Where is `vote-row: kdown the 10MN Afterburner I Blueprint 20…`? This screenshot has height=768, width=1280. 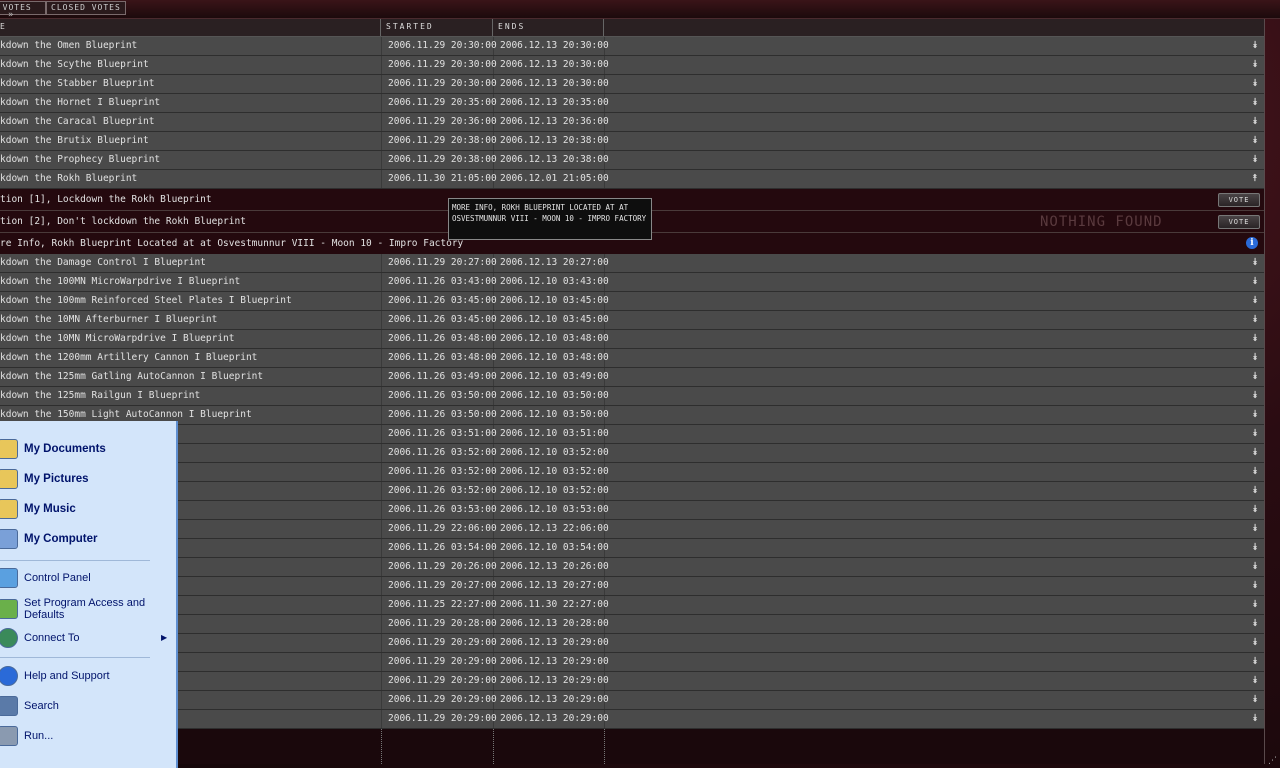
vote-row: kdown the 10MN Afterburner I Blueprint 20… is located at coordinates (632, 320).